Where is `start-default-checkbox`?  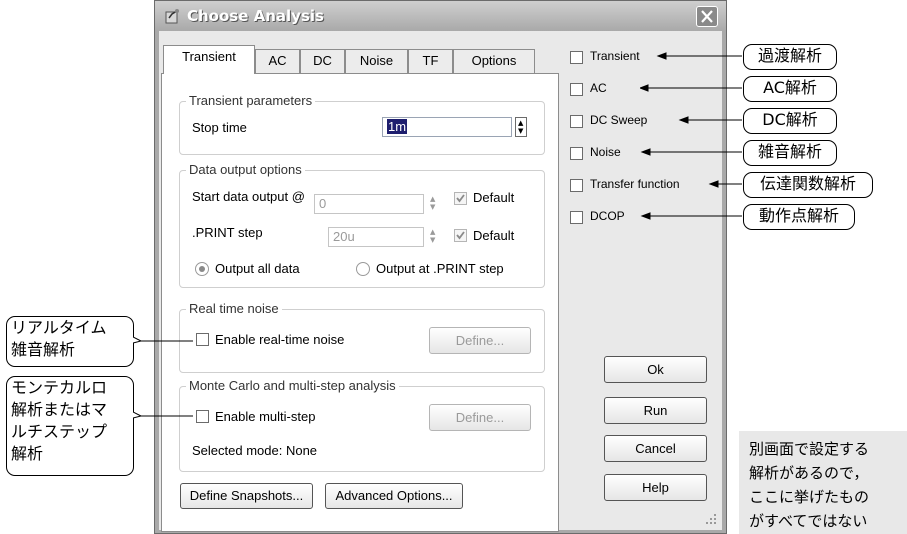
start-default-checkbox is located at coordinates (460, 198).